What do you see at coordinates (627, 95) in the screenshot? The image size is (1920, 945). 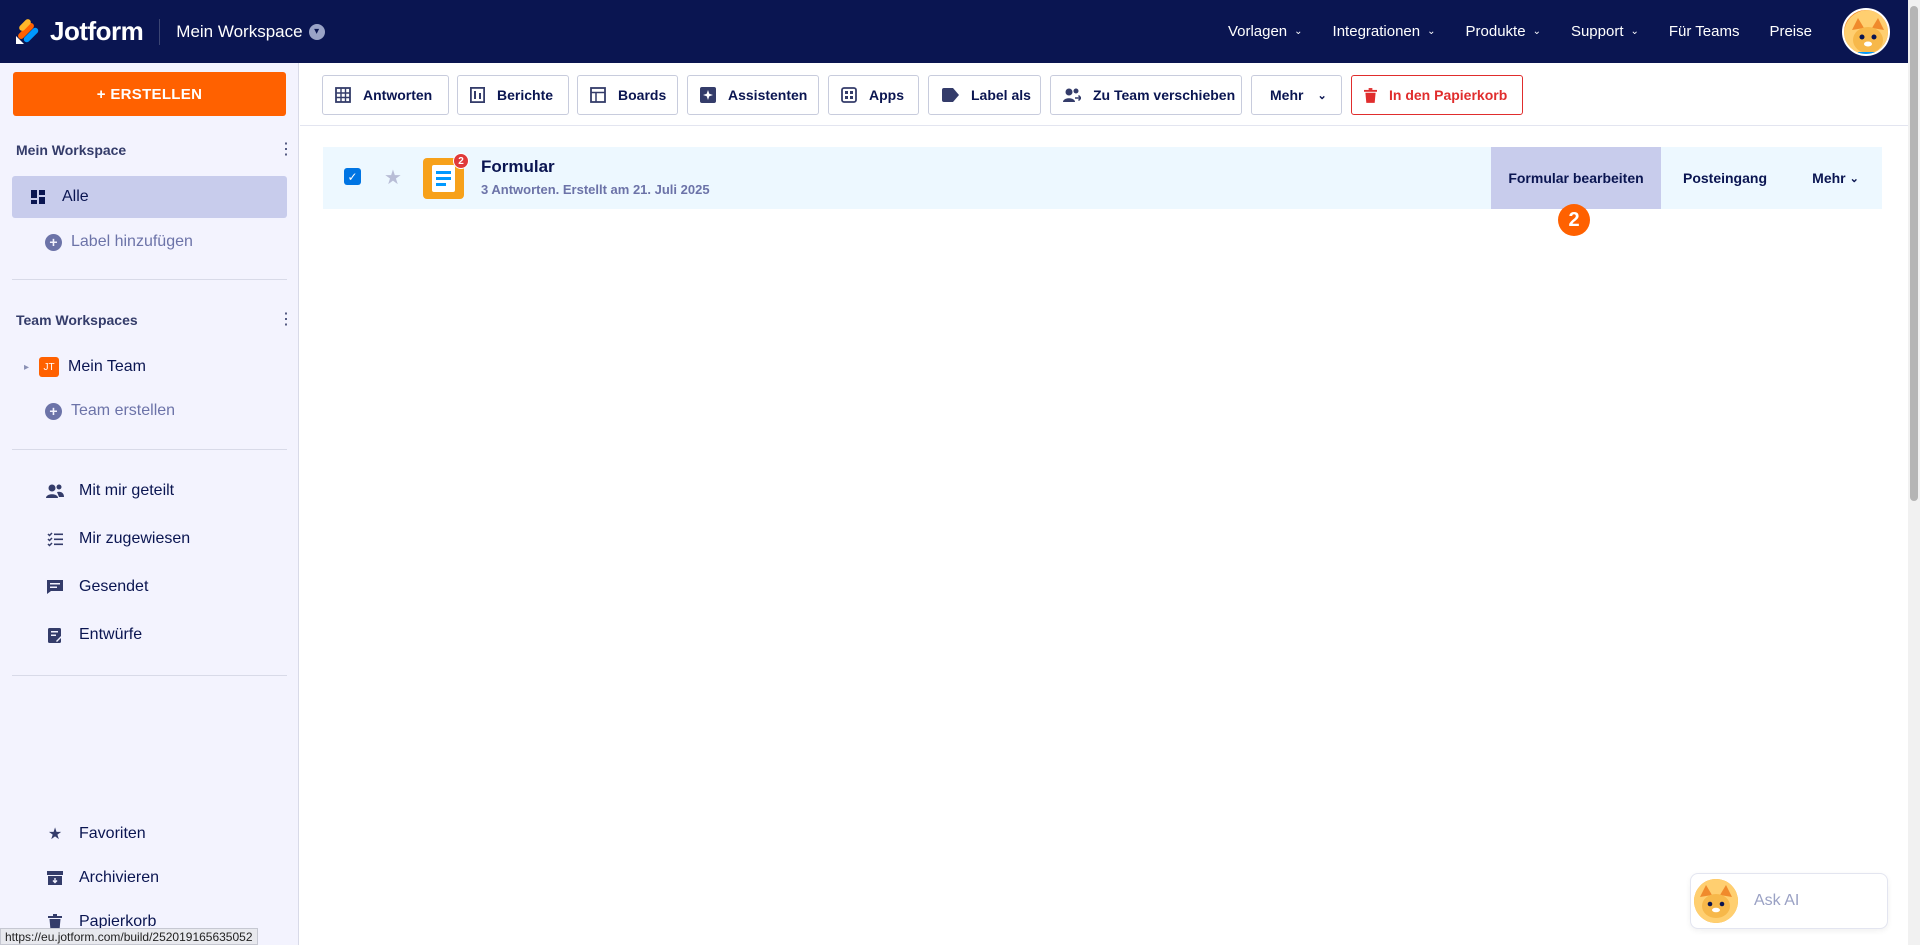 I see `boards-button: Boards` at bounding box center [627, 95].